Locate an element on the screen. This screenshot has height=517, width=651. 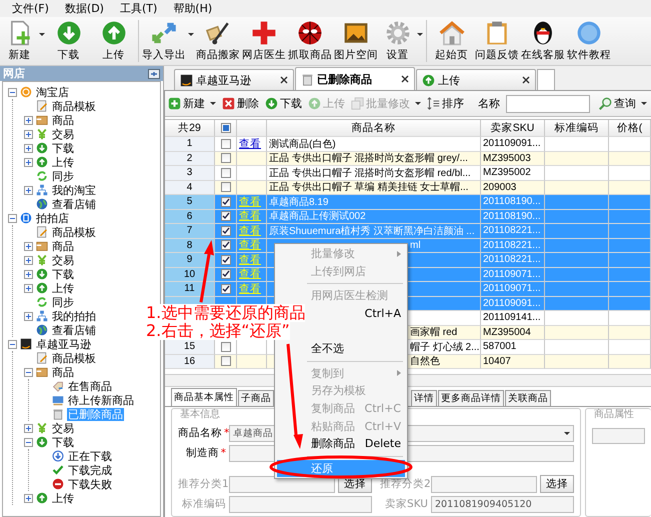
table-cell-text: 测试商品(白色) is located at coordinates (302, 144).